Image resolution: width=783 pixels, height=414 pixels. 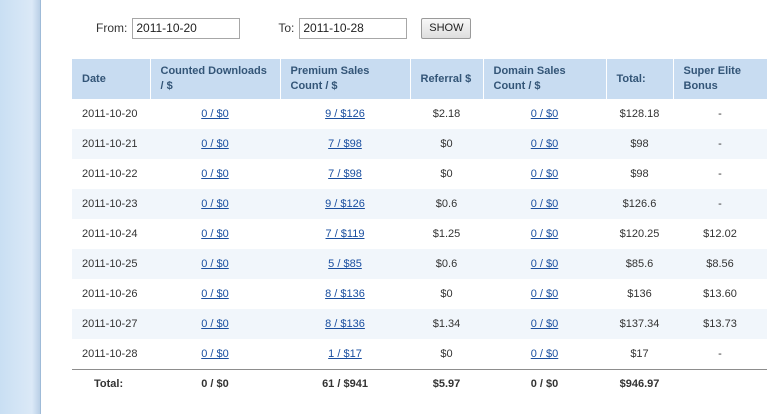 I want to click on premium-sales-link: 1 / $17, so click(x=345, y=354).